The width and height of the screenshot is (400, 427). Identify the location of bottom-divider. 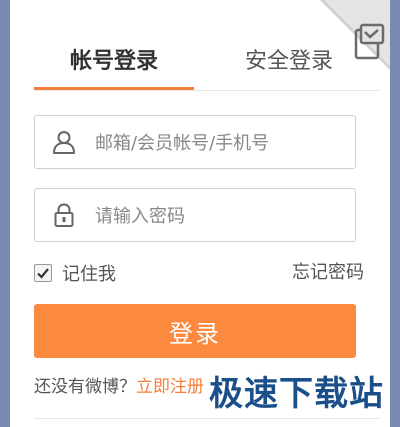
(207, 418).